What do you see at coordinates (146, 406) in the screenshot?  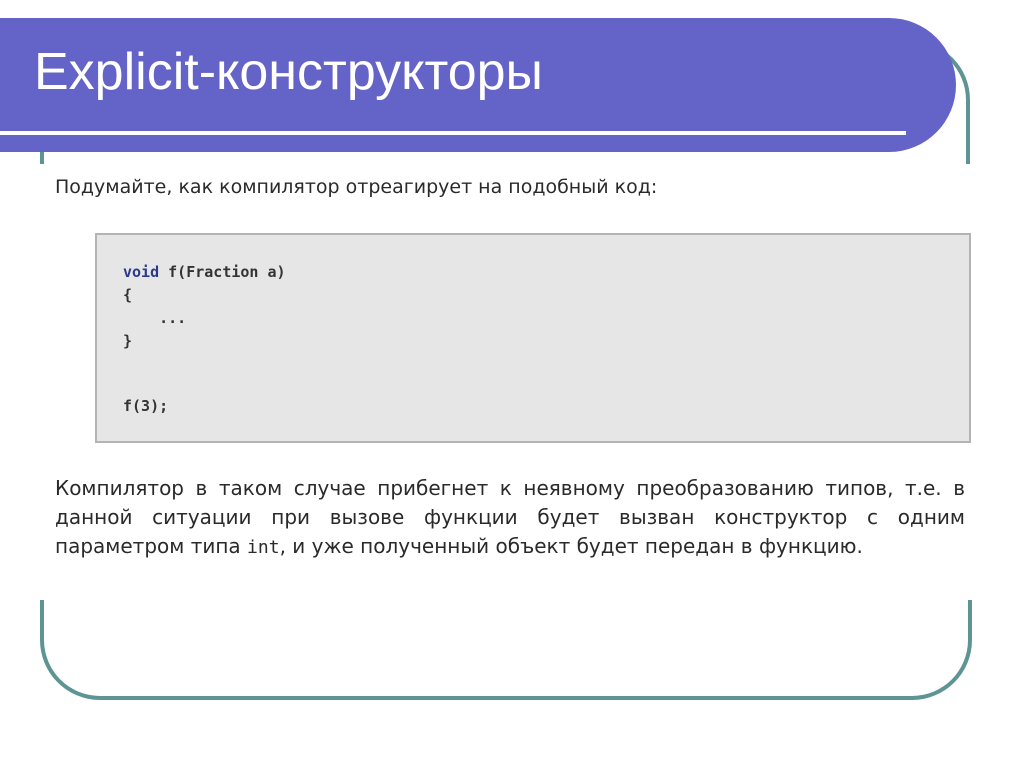 I see `code-line-5: f(3);` at bounding box center [146, 406].